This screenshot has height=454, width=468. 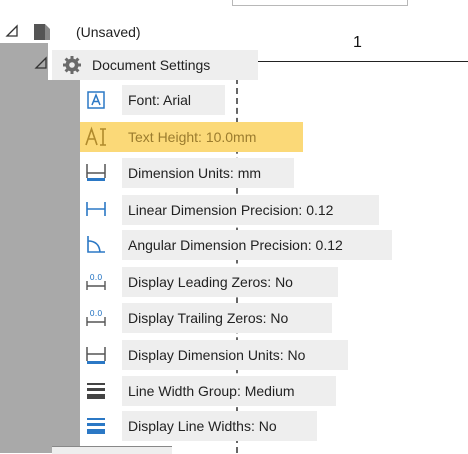 I want to click on line-widths-icon, so click(x=96, y=426).